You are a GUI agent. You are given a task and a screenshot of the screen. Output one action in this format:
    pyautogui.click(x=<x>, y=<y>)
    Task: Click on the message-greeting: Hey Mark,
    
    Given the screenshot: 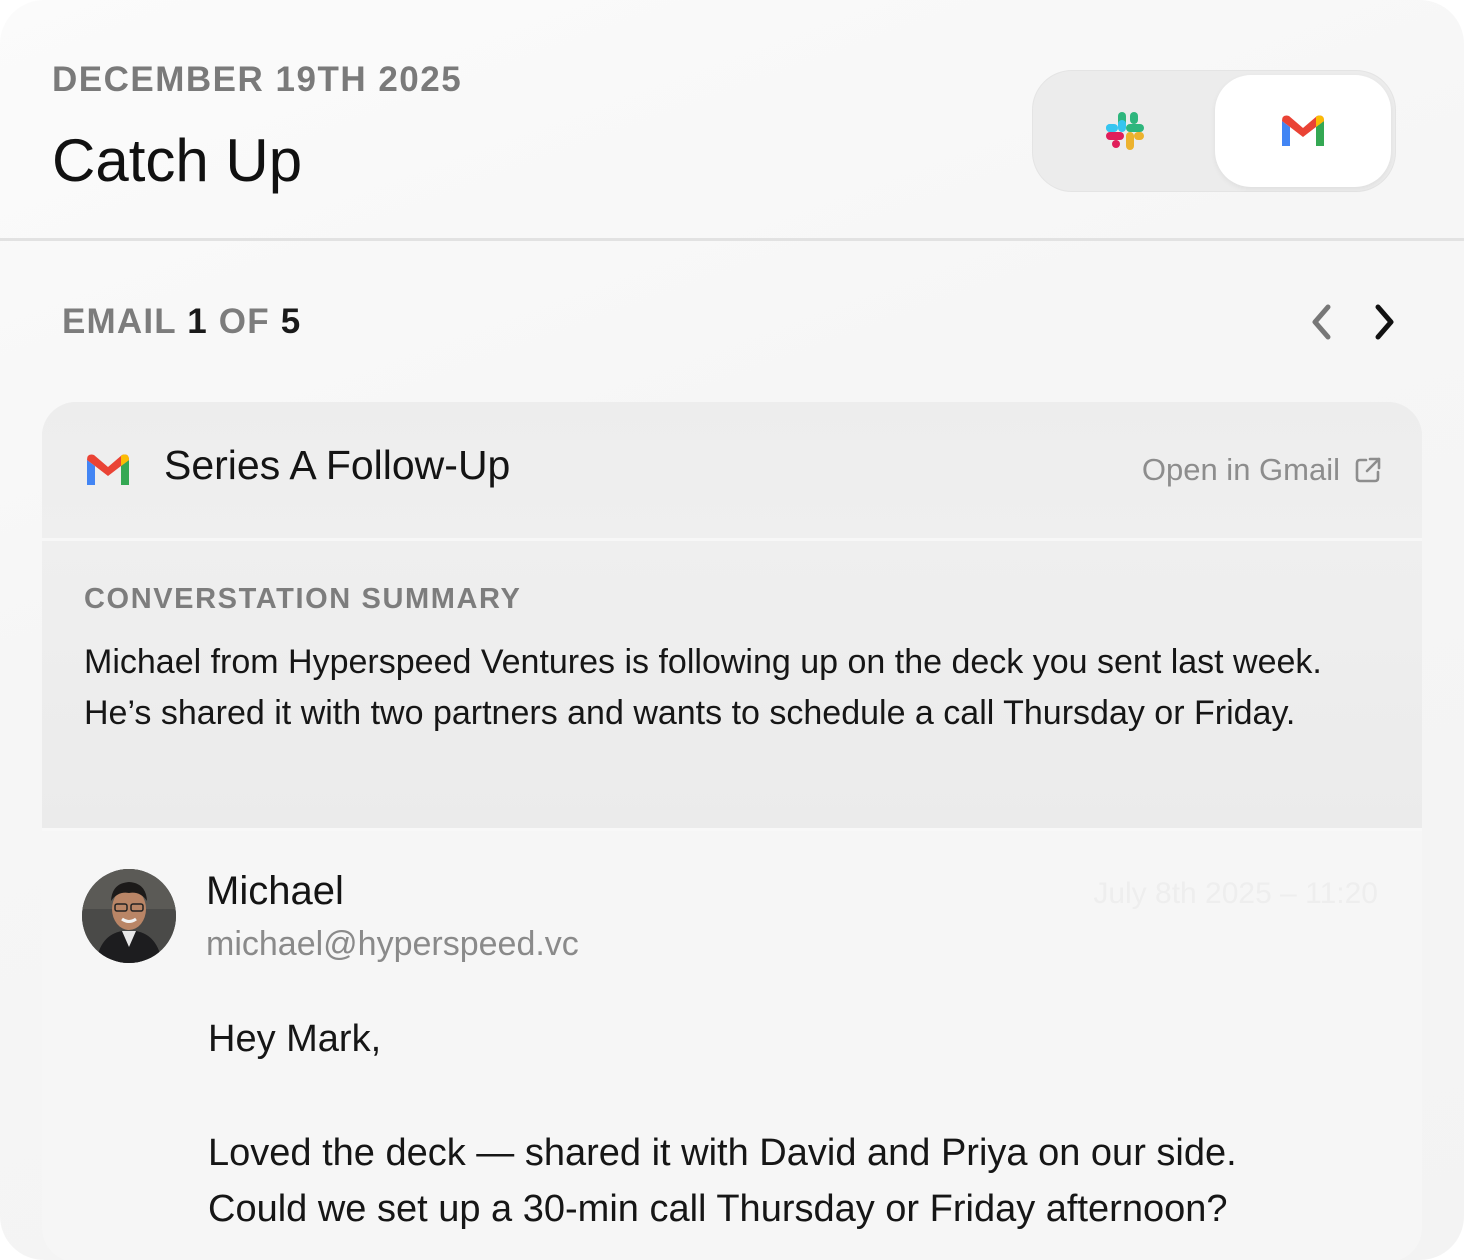 What is the action you would take?
    pyautogui.click(x=295, y=1039)
    